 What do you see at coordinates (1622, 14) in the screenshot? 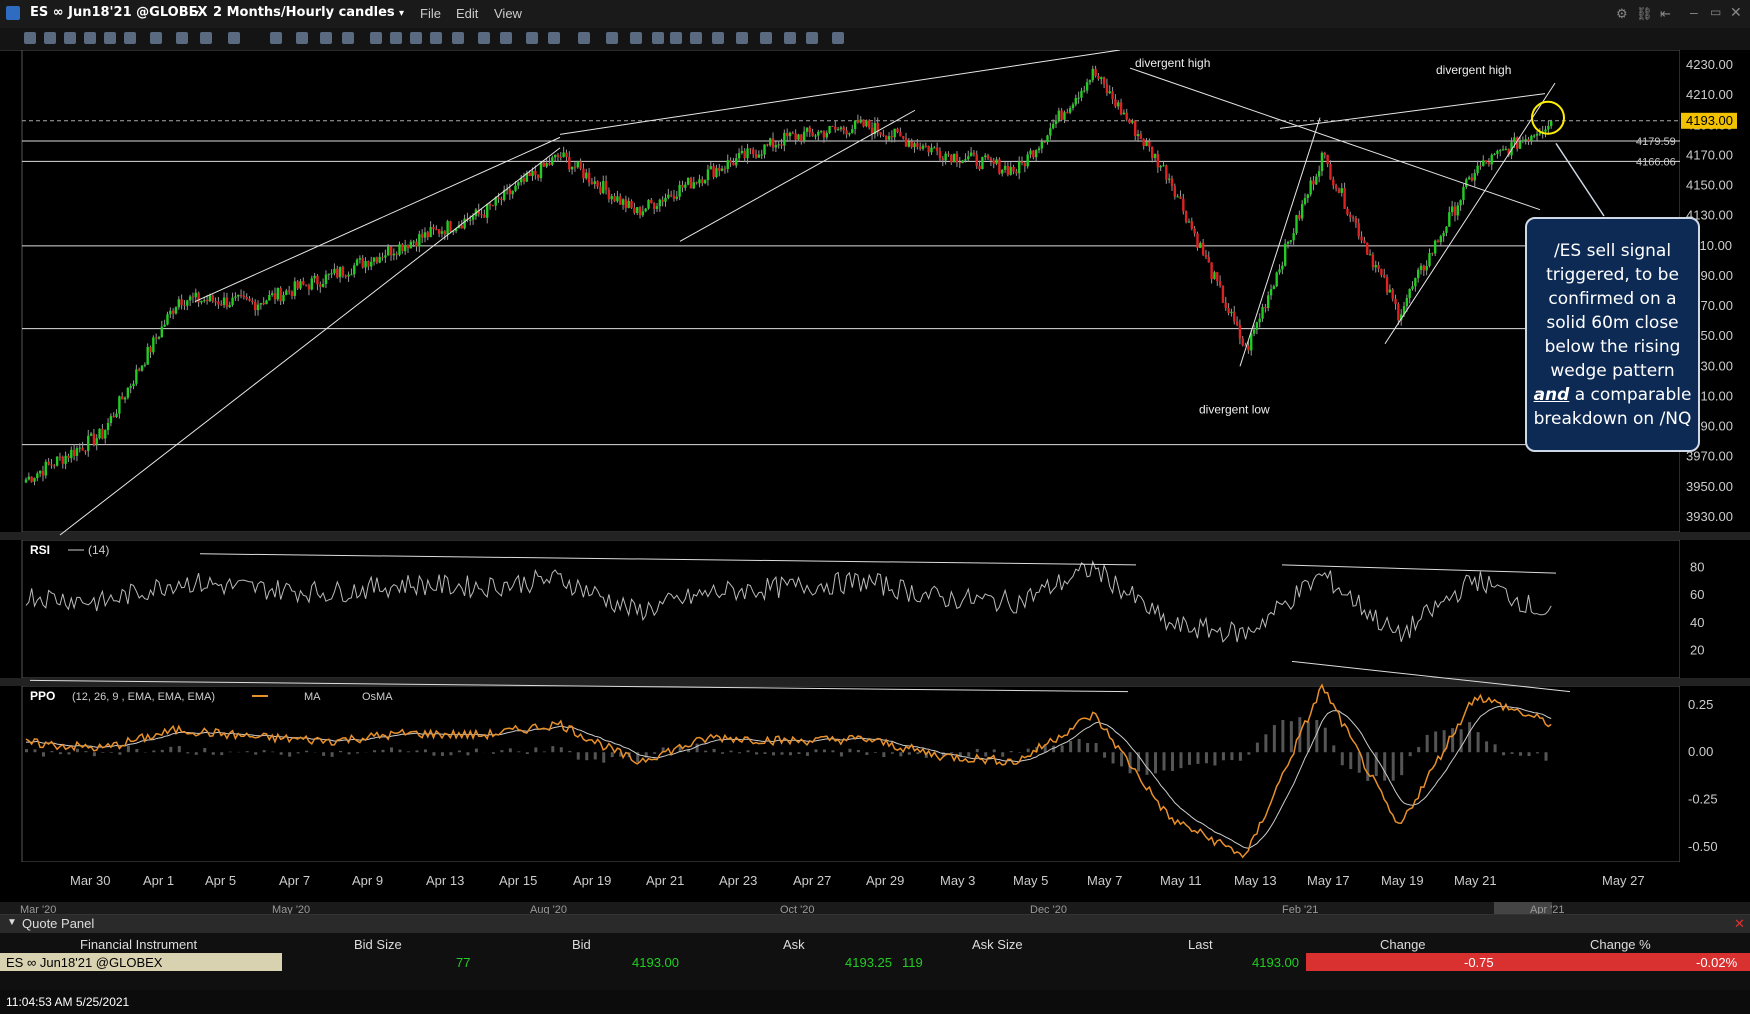
I see `settings-icon: ⚙` at bounding box center [1622, 14].